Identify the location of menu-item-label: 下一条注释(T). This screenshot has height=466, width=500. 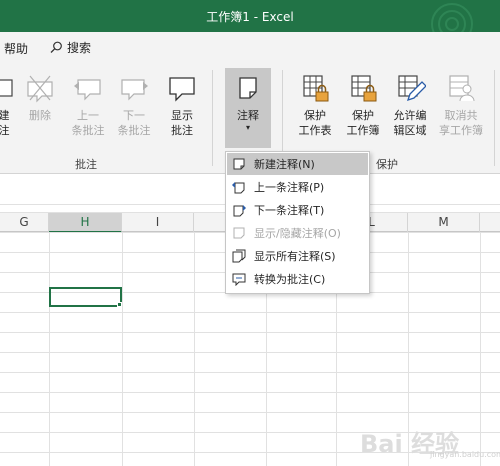
(289, 210).